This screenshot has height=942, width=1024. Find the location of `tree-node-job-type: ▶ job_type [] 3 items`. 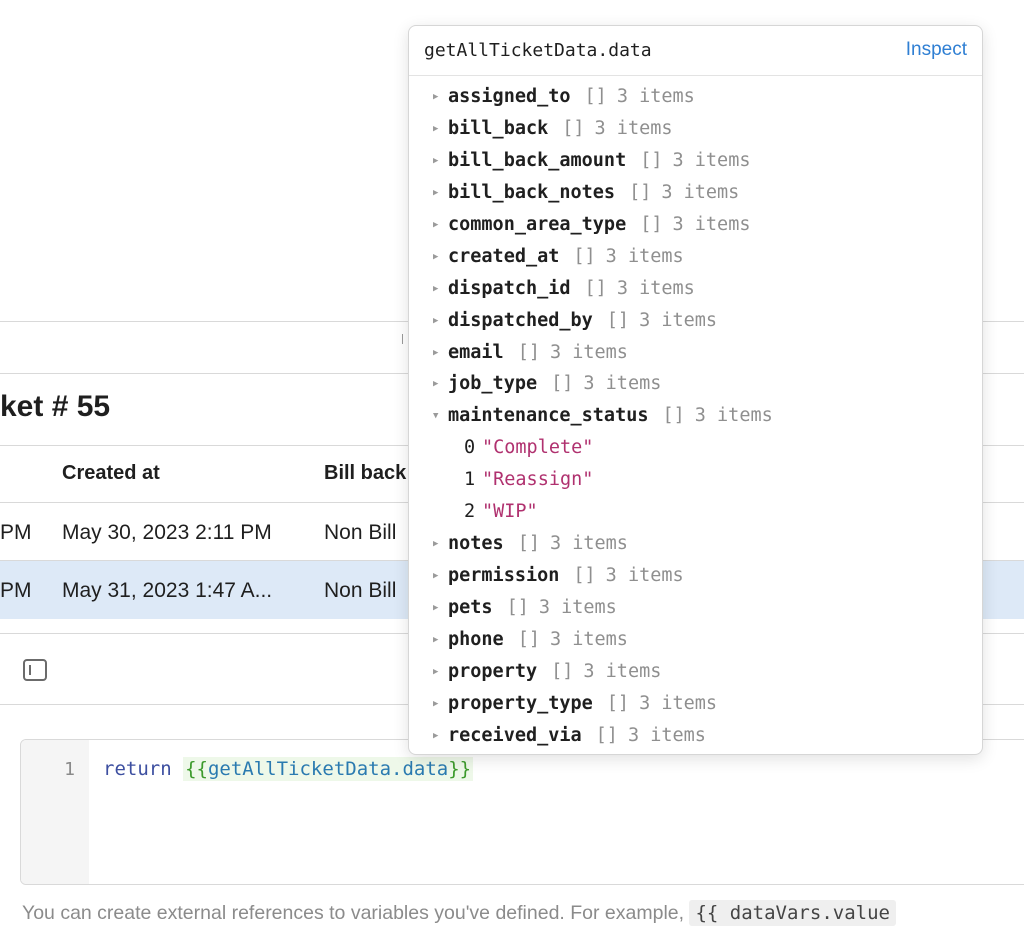

tree-node-job-type: ▶ job_type [] 3 items is located at coordinates (695, 384).